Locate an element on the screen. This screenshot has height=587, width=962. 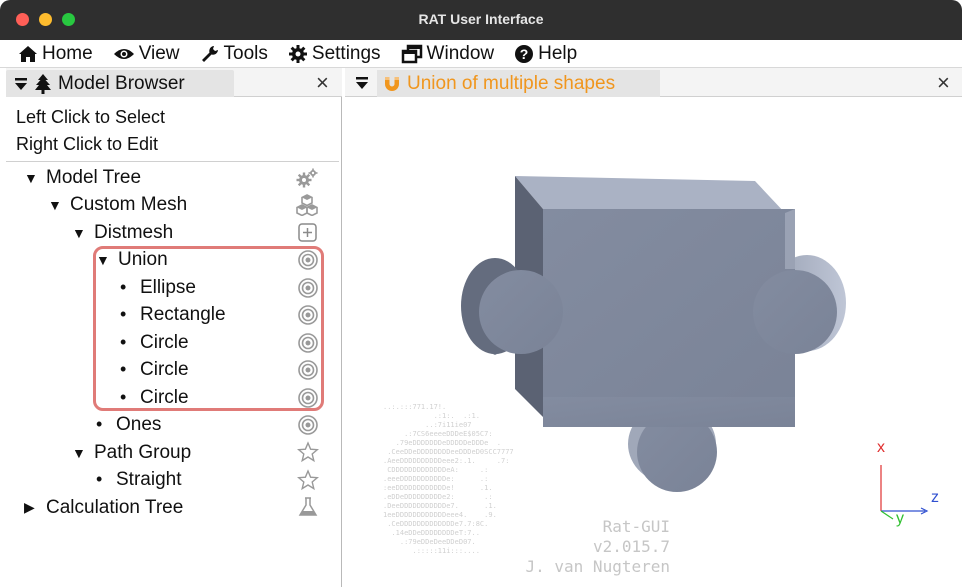
menu-view: View is located at coordinates (146, 54).